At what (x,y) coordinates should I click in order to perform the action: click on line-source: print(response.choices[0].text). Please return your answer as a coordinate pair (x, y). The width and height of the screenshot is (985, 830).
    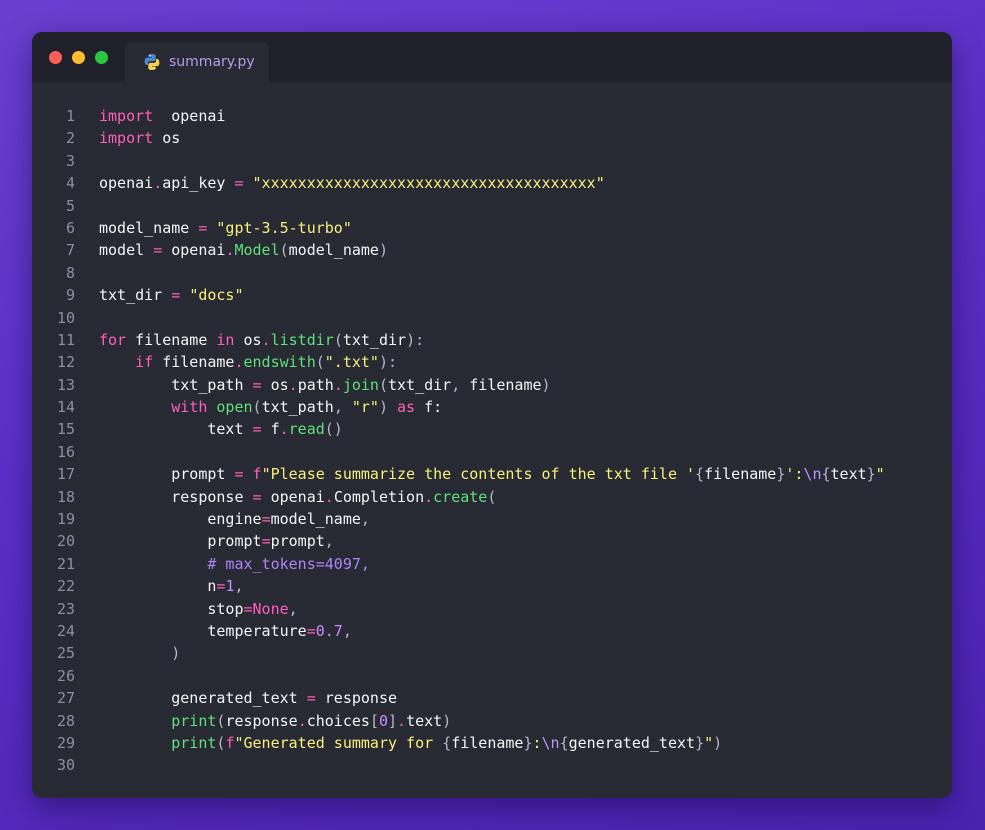
    Looking at the image, I should click on (275, 721).